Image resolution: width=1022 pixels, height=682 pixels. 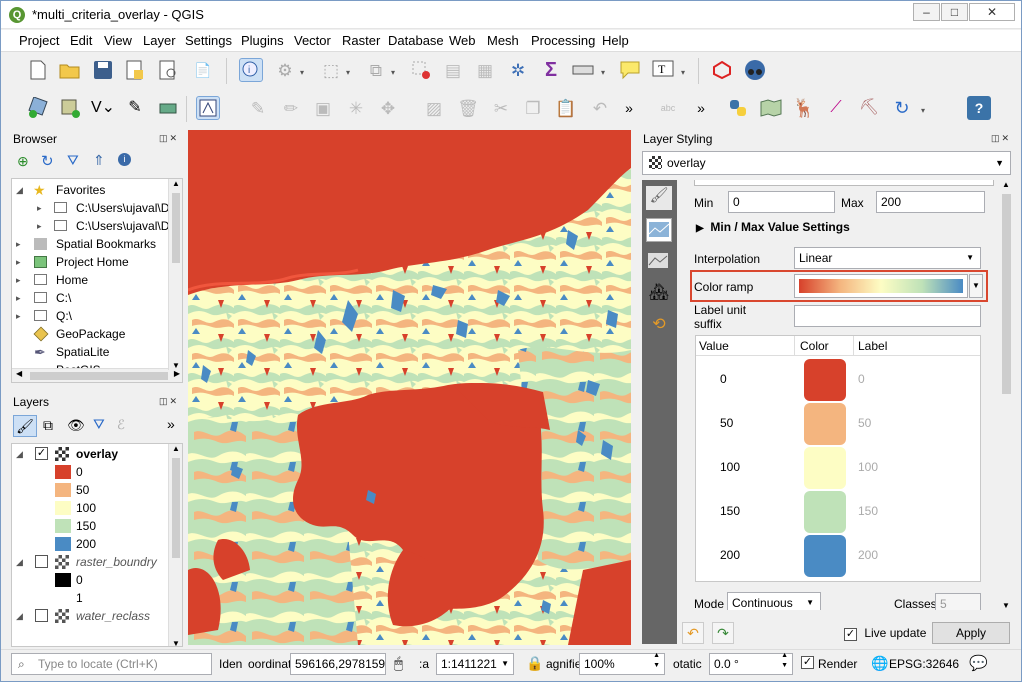 I want to click on table-header-color: Color, so click(x=814, y=346).